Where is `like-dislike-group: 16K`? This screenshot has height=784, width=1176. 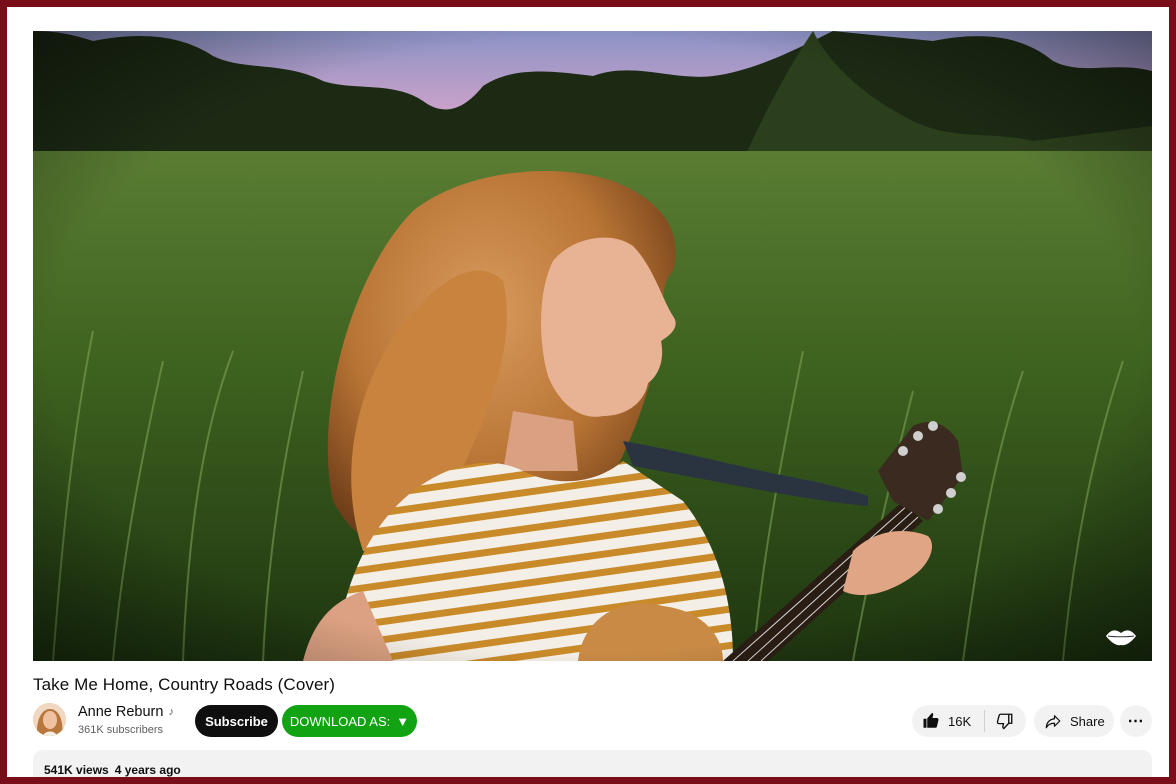 like-dislike-group: 16K is located at coordinates (969, 721).